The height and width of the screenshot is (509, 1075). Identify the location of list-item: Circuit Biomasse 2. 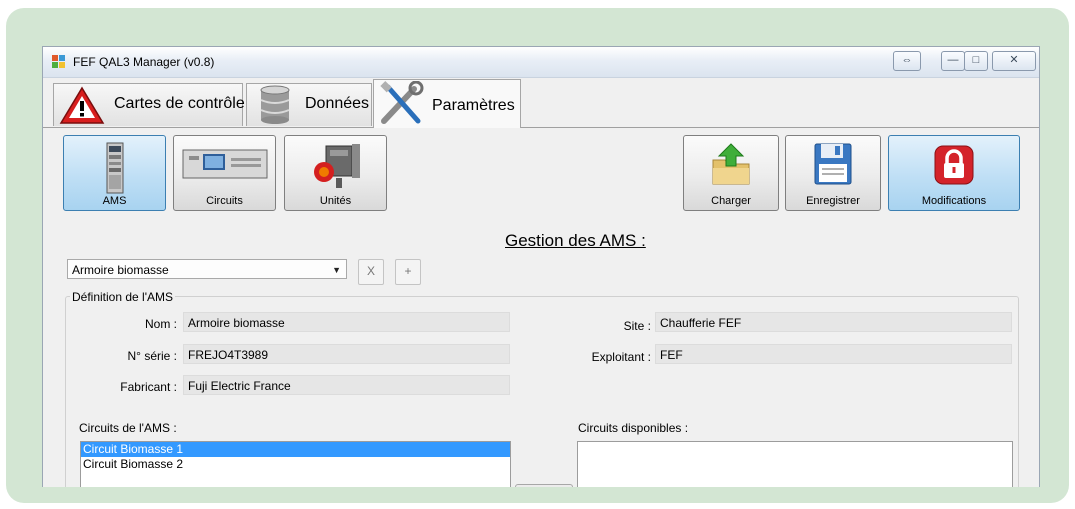
(295, 464).